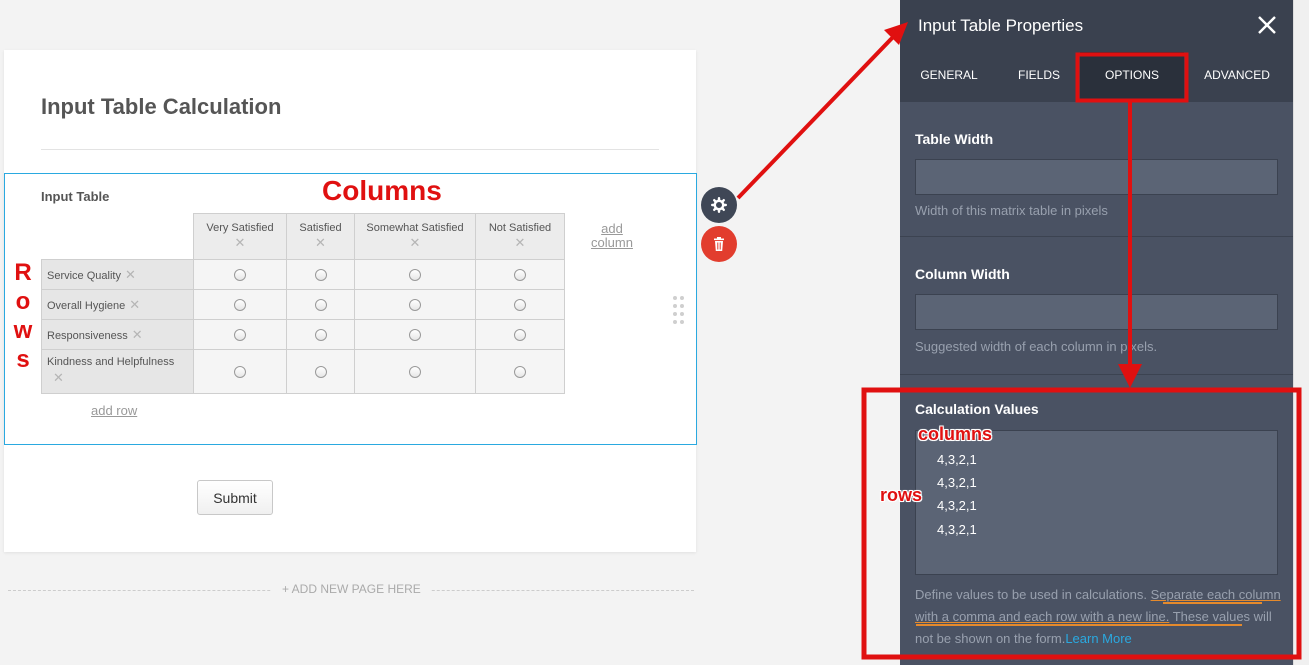  I want to click on title-divider, so click(350, 149).